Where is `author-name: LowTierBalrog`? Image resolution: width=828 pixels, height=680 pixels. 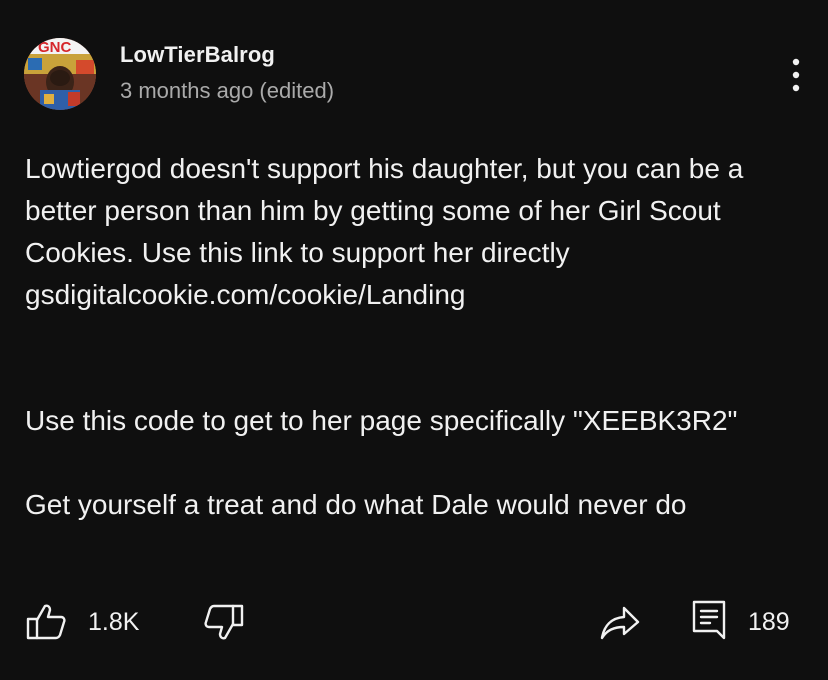
author-name: LowTierBalrog is located at coordinates (197, 55).